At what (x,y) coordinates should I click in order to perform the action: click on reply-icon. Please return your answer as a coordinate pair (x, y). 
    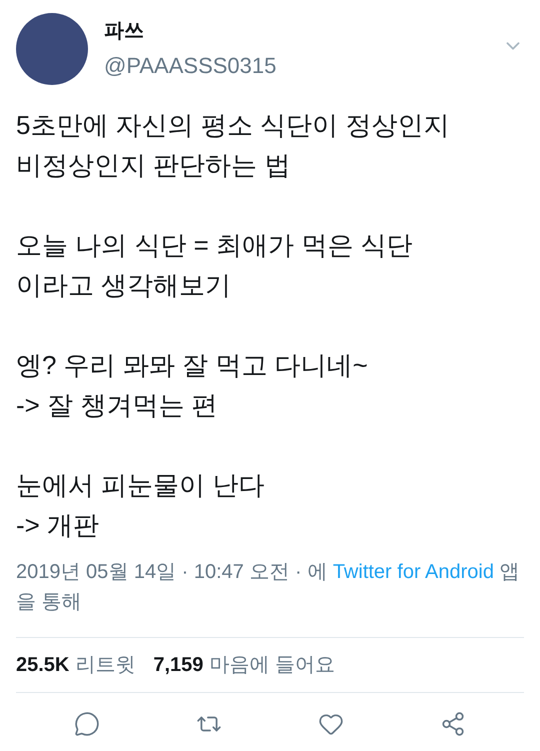
    Looking at the image, I should click on (87, 724).